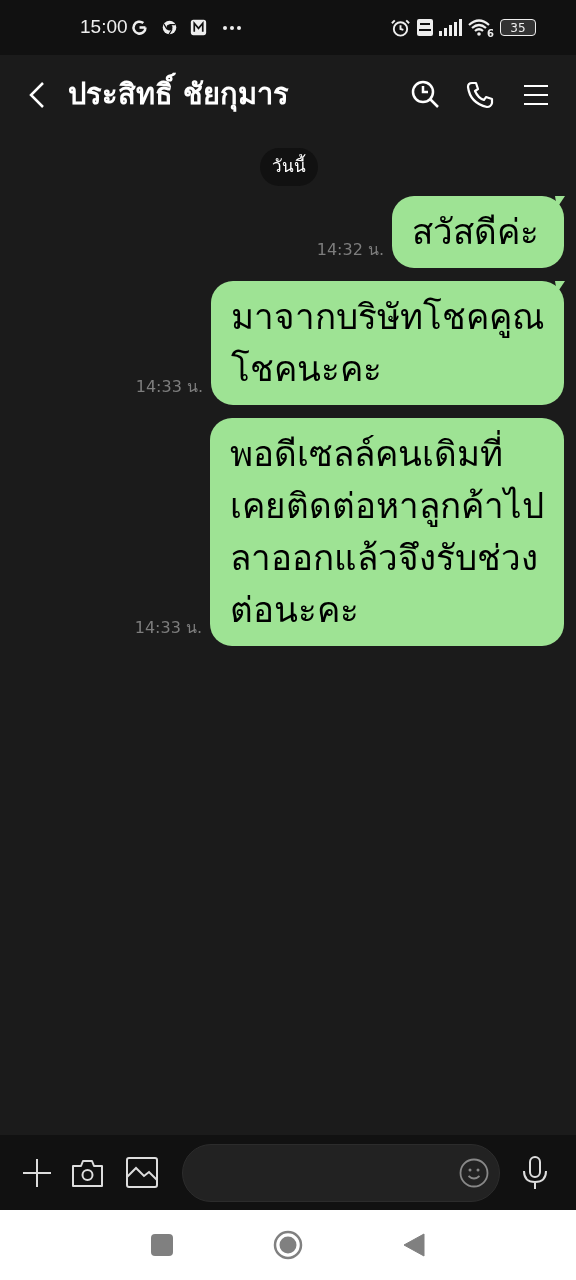  I want to click on menu-icon, so click(536, 95).